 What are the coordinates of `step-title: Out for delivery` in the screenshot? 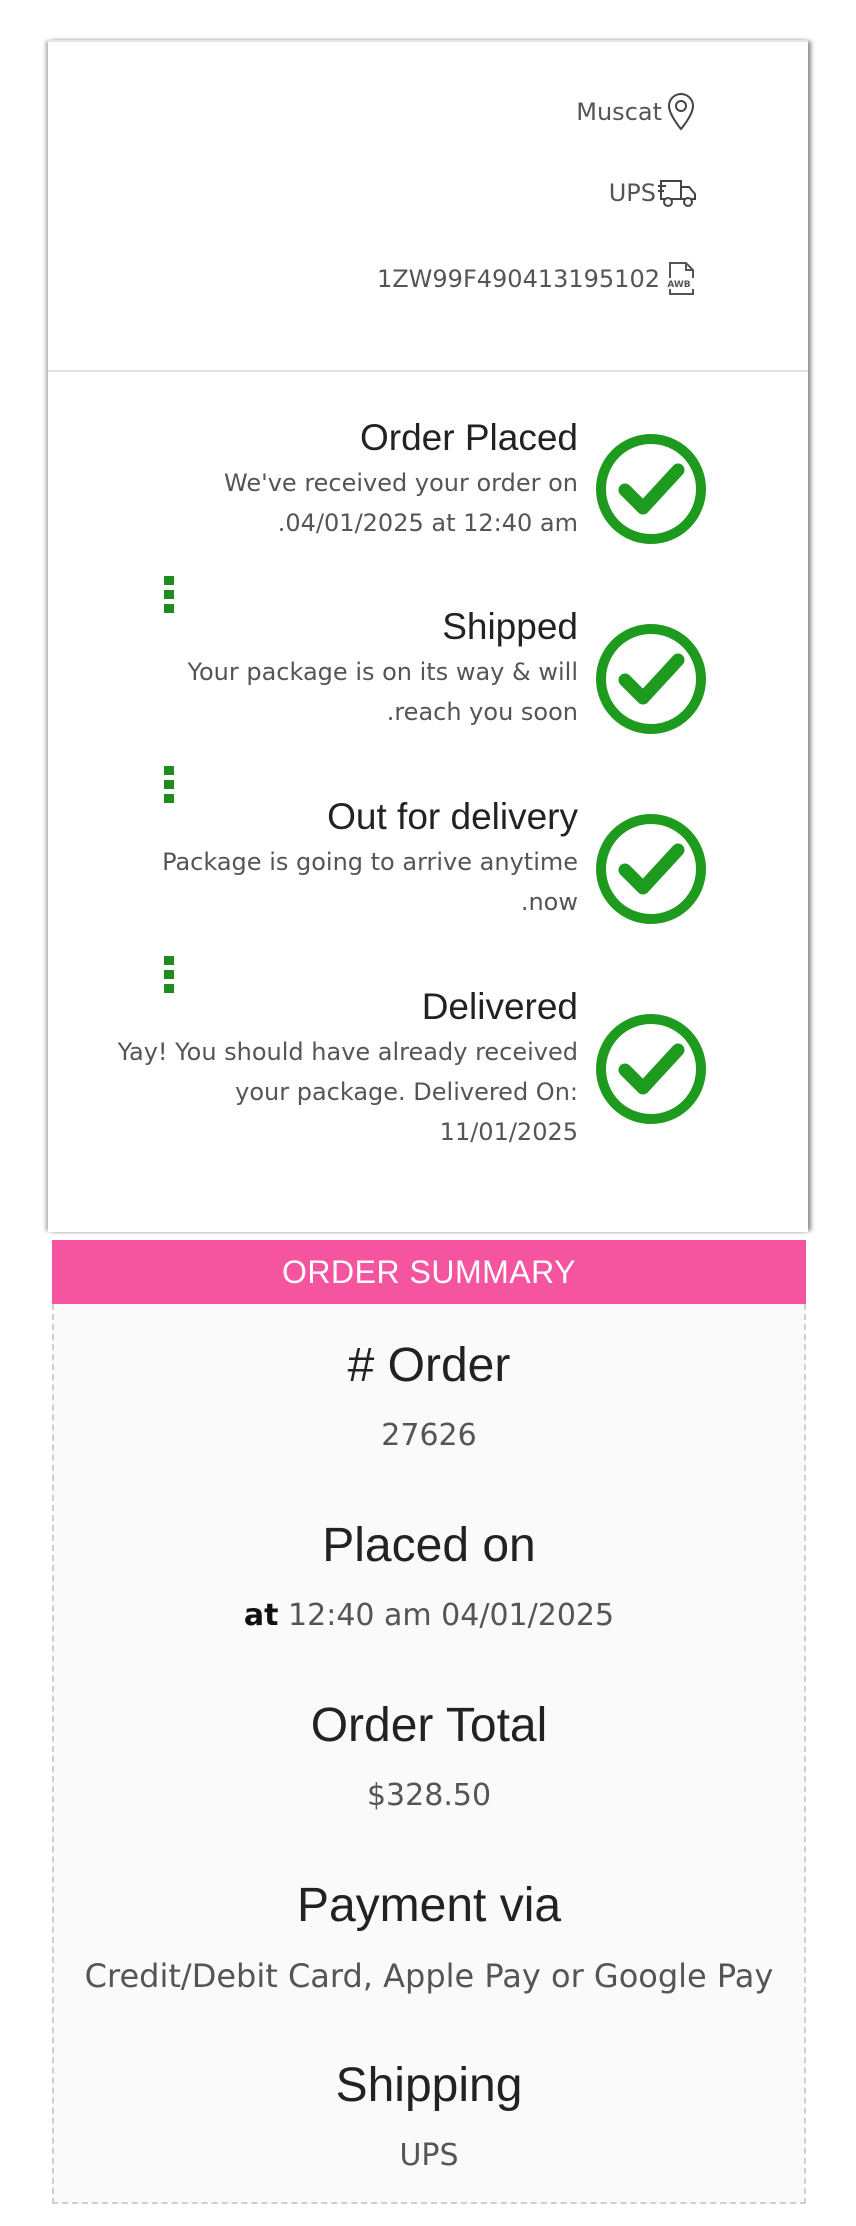 It's located at (452, 816).